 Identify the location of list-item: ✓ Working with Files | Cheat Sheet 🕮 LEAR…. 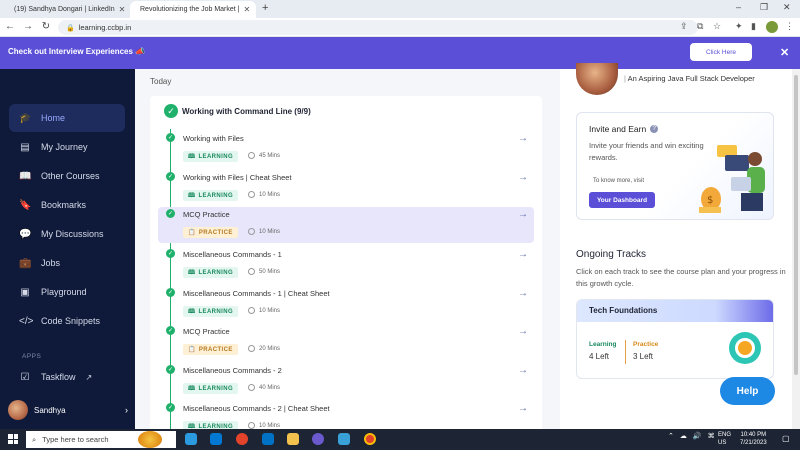
(346, 188).